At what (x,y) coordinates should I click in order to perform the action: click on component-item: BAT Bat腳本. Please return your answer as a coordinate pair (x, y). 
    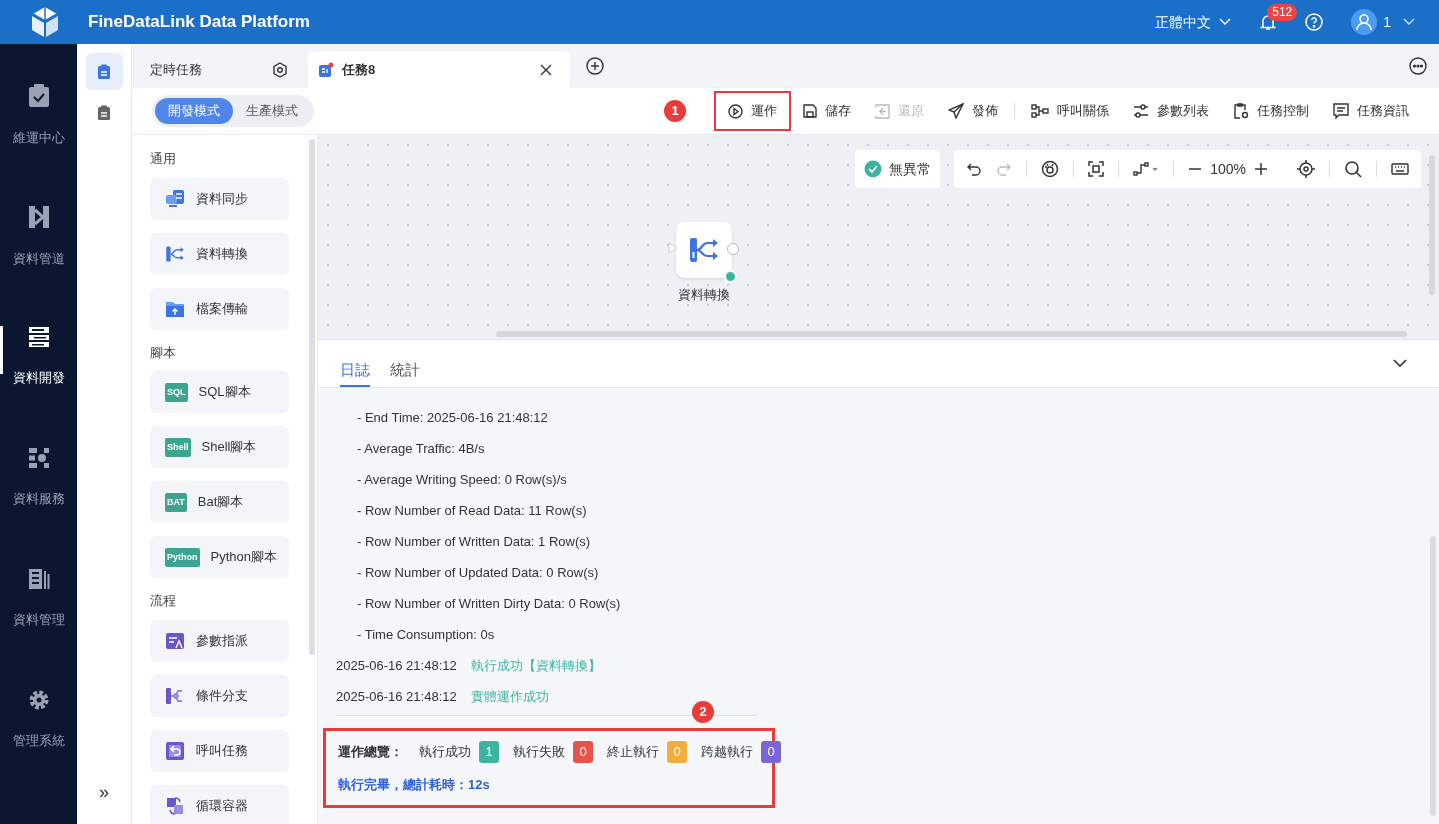
    Looking at the image, I should click on (219, 502).